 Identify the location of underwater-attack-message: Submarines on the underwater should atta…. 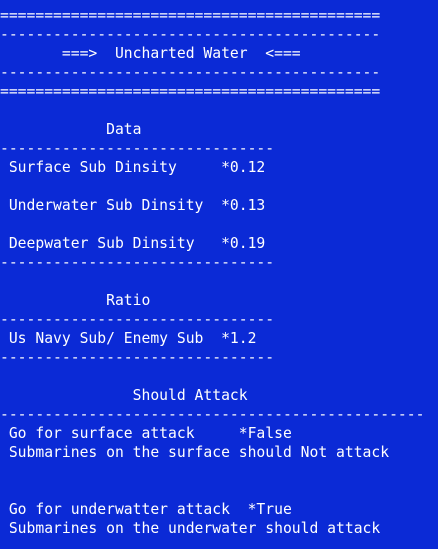
(190, 528).